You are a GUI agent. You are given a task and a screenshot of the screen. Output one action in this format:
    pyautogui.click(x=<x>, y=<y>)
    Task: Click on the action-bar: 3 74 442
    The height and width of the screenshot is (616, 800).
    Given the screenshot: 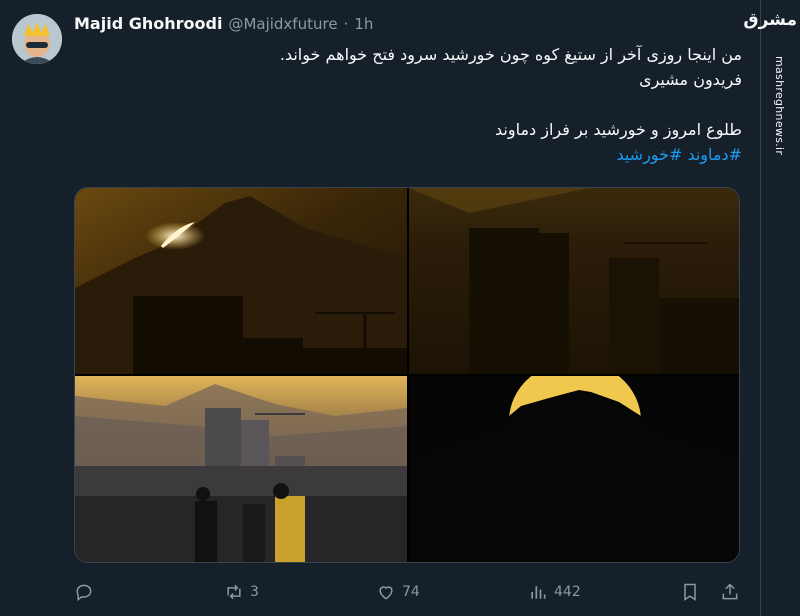 What is the action you would take?
    pyautogui.click(x=410, y=592)
    